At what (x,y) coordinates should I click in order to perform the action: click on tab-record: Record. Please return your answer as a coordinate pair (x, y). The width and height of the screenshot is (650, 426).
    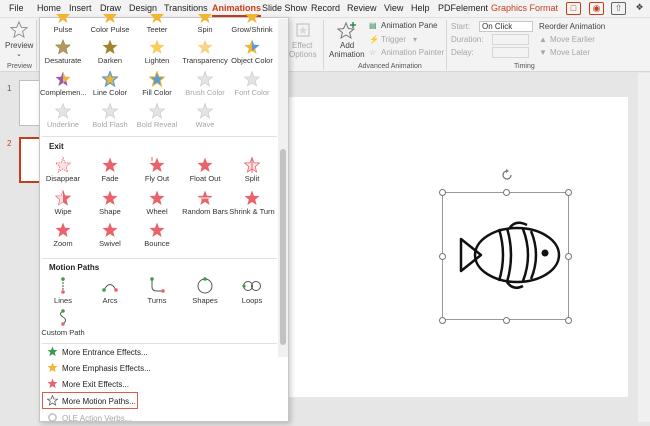
    Looking at the image, I should click on (325, 8).